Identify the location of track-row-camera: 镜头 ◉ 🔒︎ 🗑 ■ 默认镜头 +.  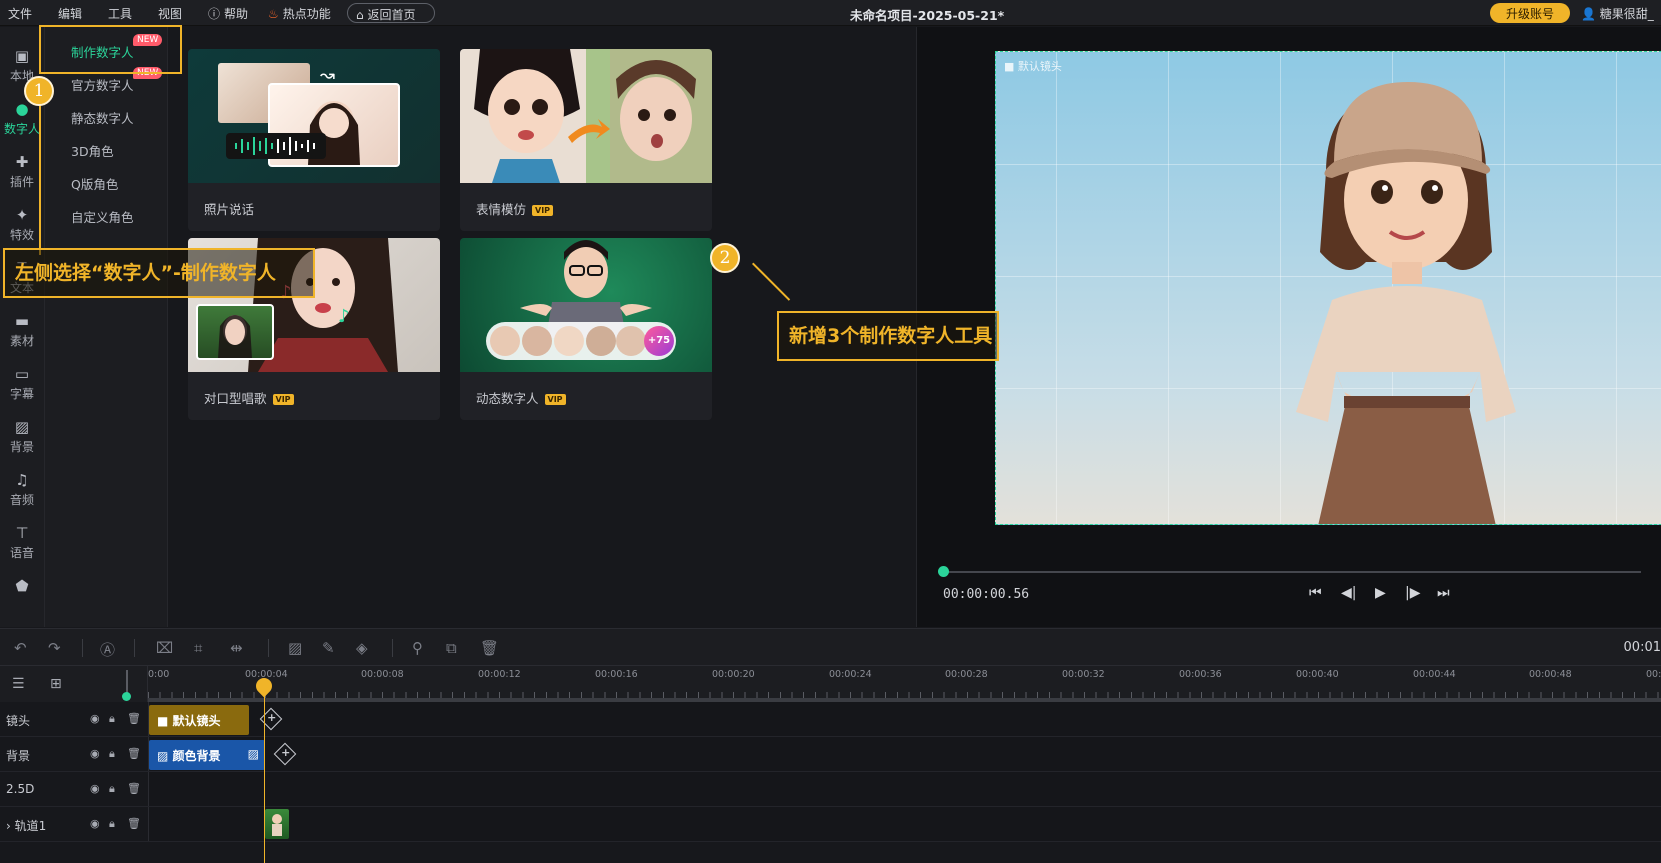
(830, 719).